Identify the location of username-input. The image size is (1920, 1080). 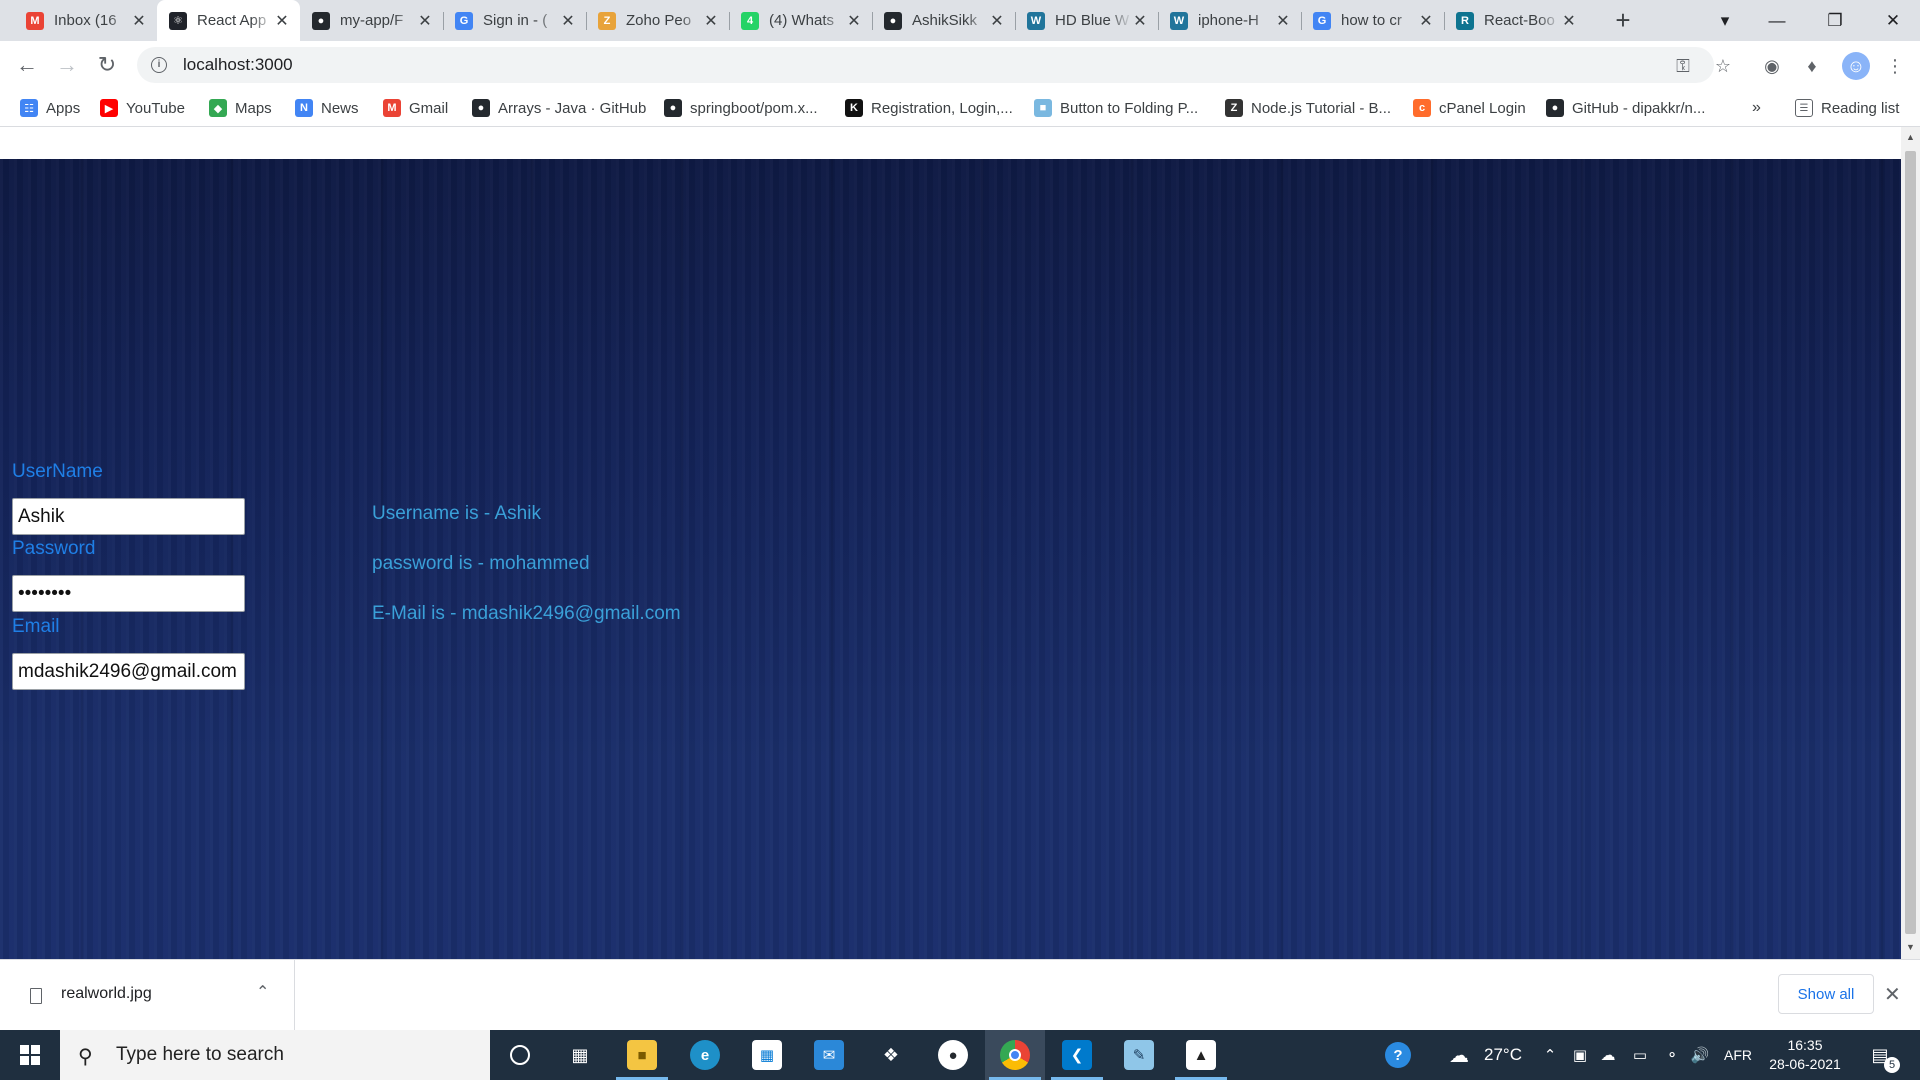
(128, 516).